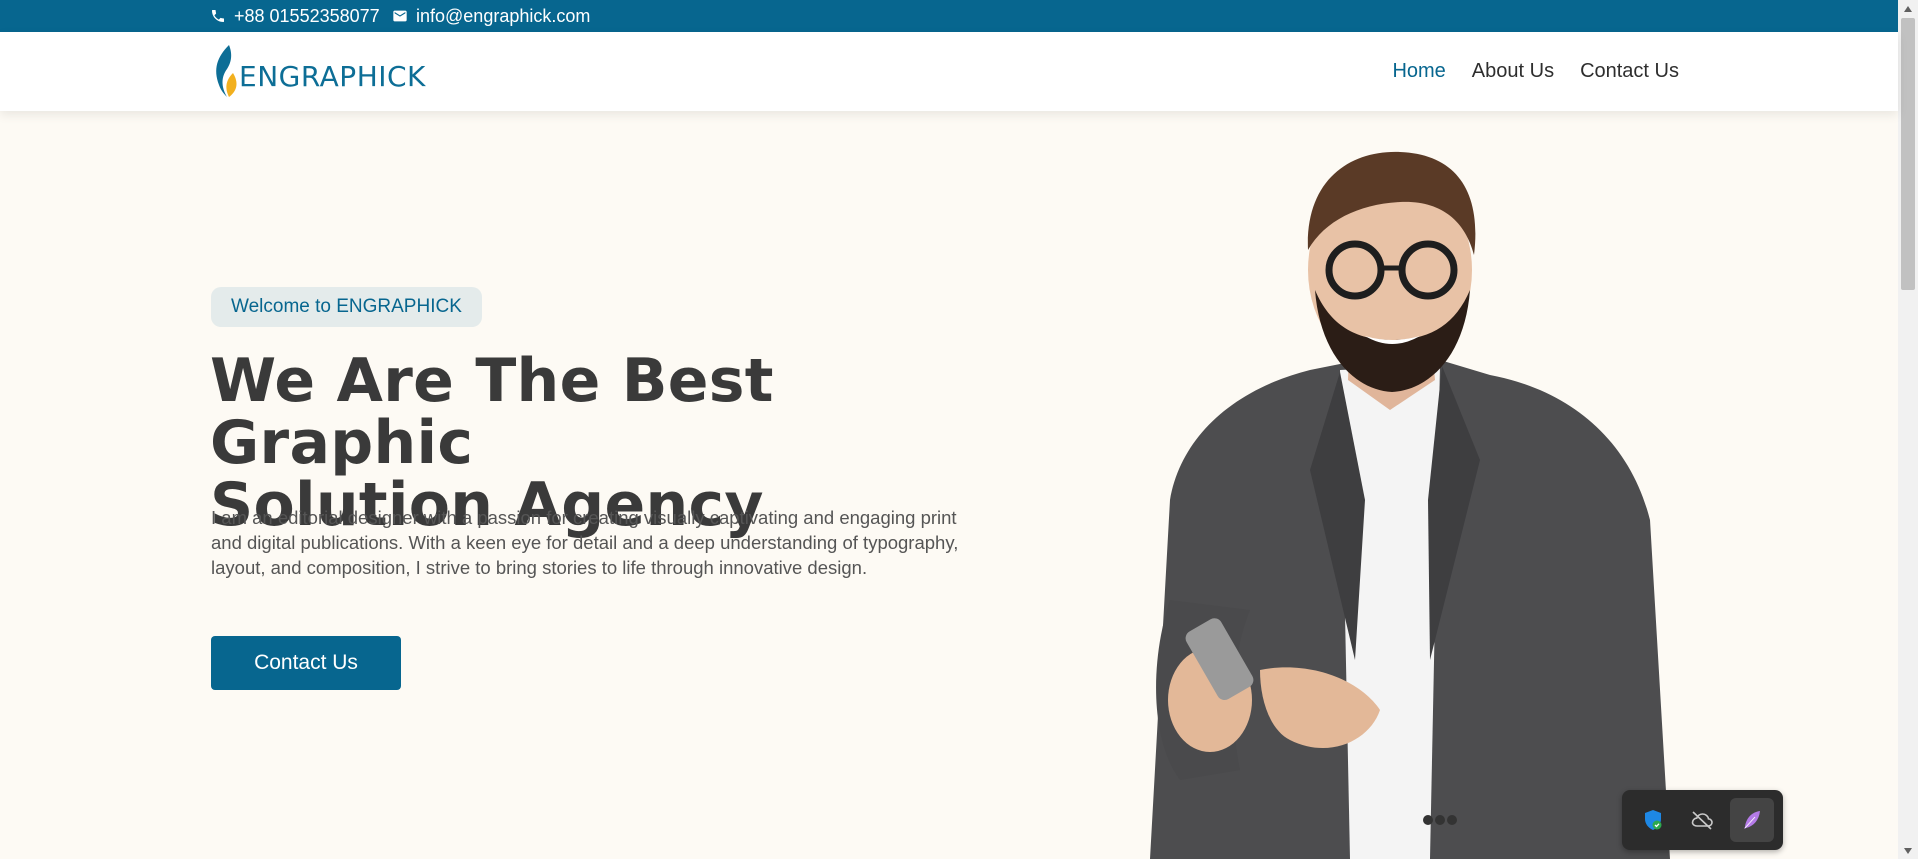  I want to click on chevron-up-icon, so click(1908, 8).